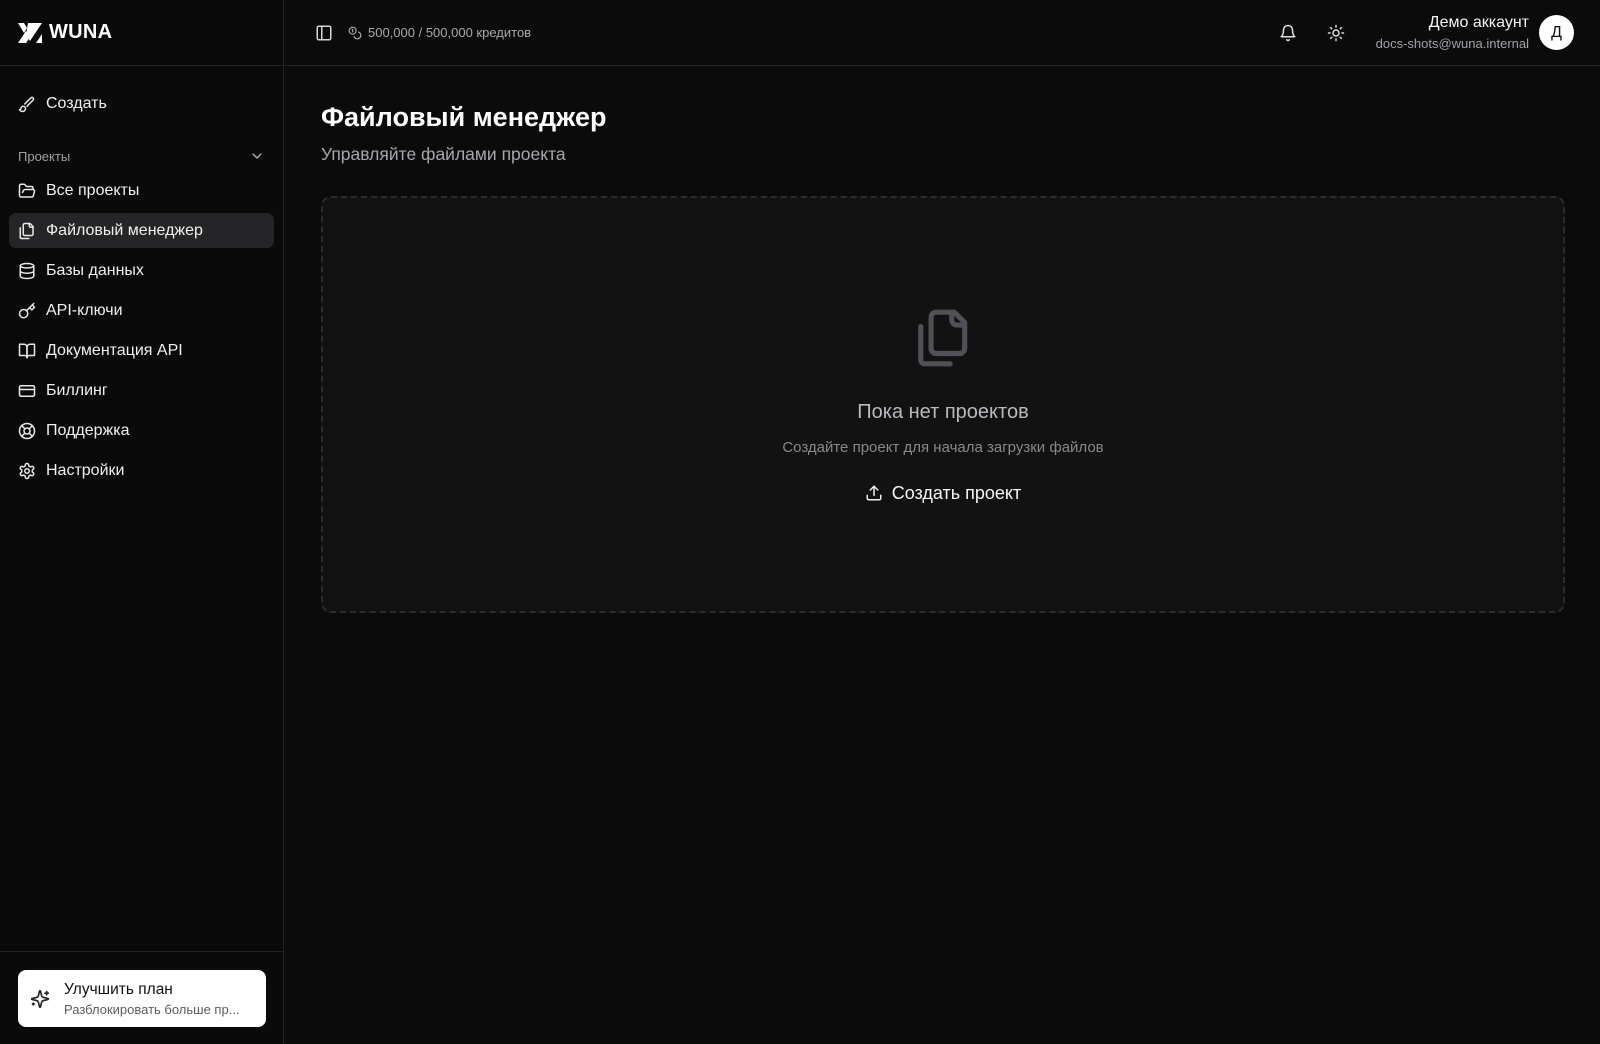 Image resolution: width=1600 pixels, height=1044 pixels. Describe the element at coordinates (88, 430) in the screenshot. I see `sidebar-item-label: Поддержка` at that location.